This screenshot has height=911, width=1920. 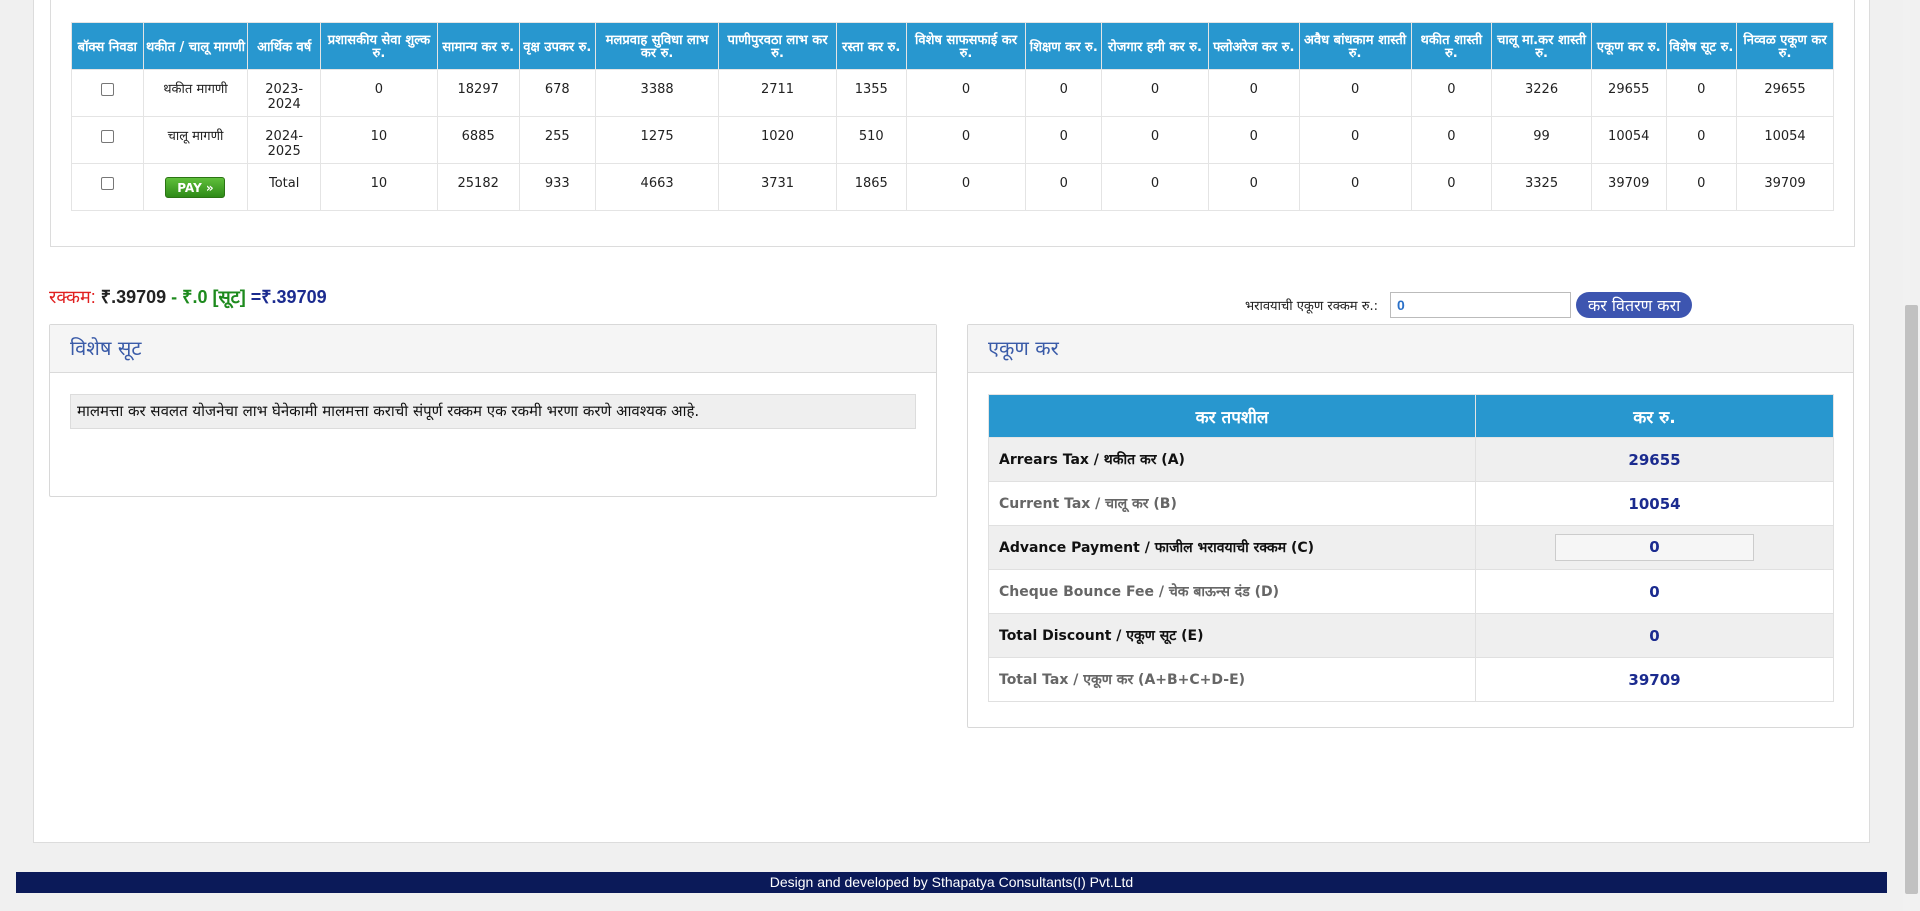 I want to click on col-header-tax-detail: कर तपशील, so click(x=1232, y=416).